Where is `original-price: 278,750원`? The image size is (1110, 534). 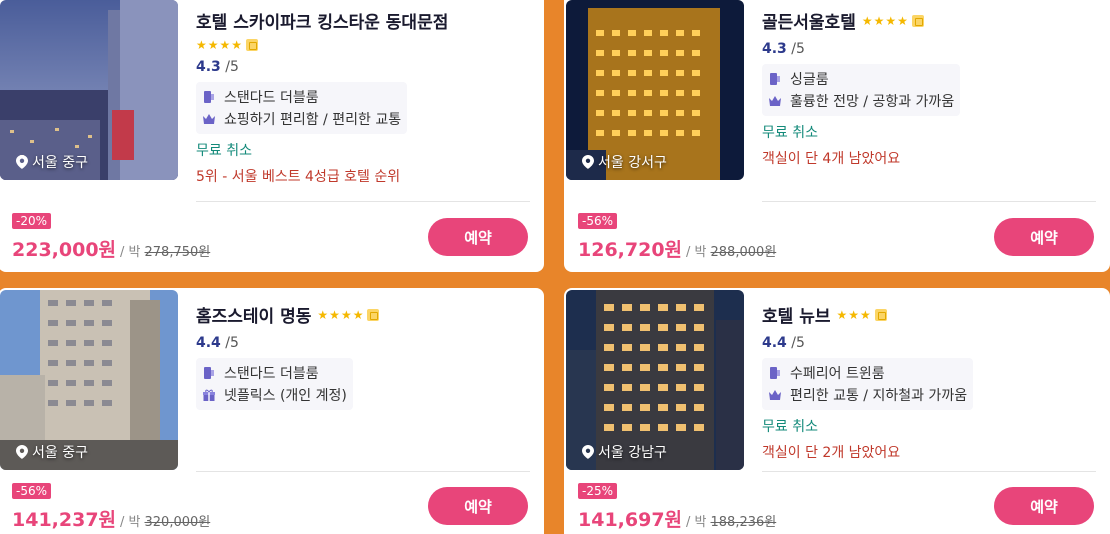
original-price: 278,750원 is located at coordinates (177, 252).